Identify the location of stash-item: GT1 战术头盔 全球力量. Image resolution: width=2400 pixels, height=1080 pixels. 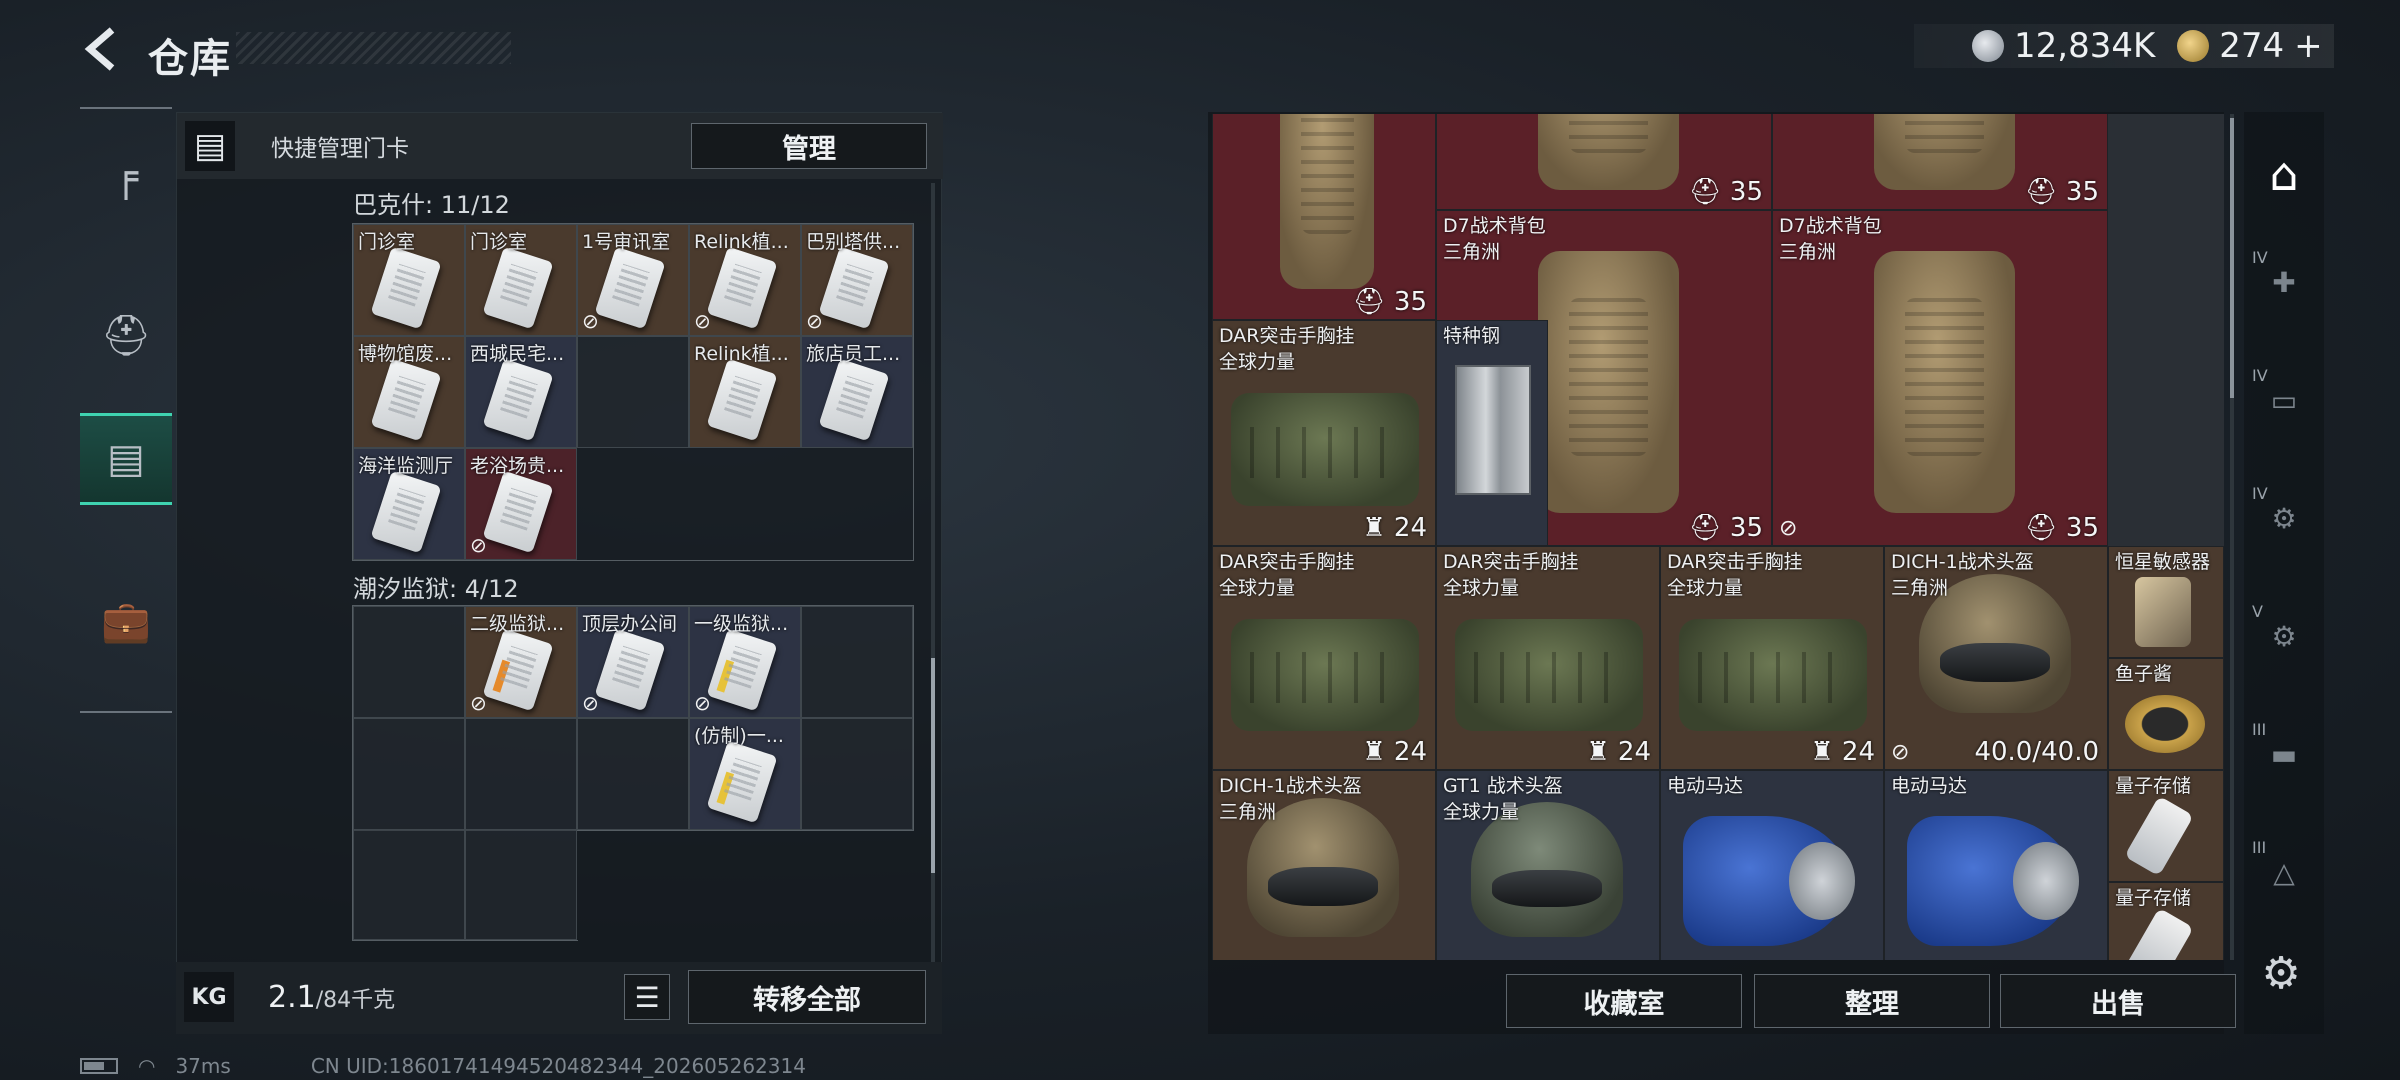
(1548, 865).